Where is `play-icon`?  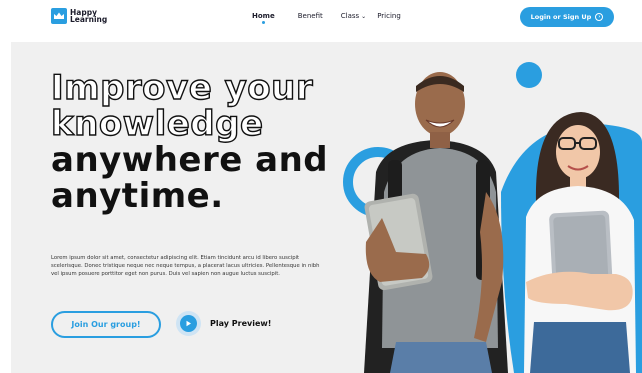
play-icon is located at coordinates (188, 323).